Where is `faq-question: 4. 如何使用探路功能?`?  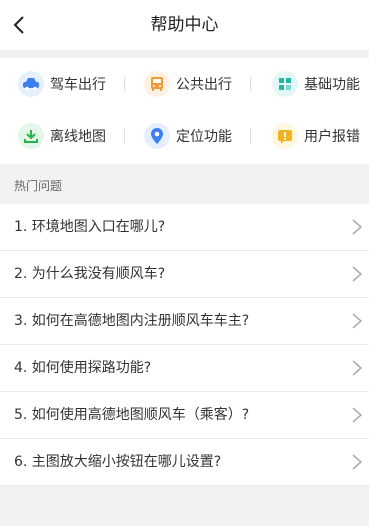
faq-question: 4. 如何使用探路功能? is located at coordinates (83, 368).